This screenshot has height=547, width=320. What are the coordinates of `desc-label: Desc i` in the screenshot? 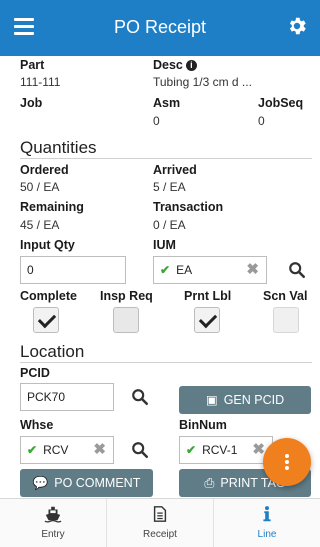 It's located at (175, 65).